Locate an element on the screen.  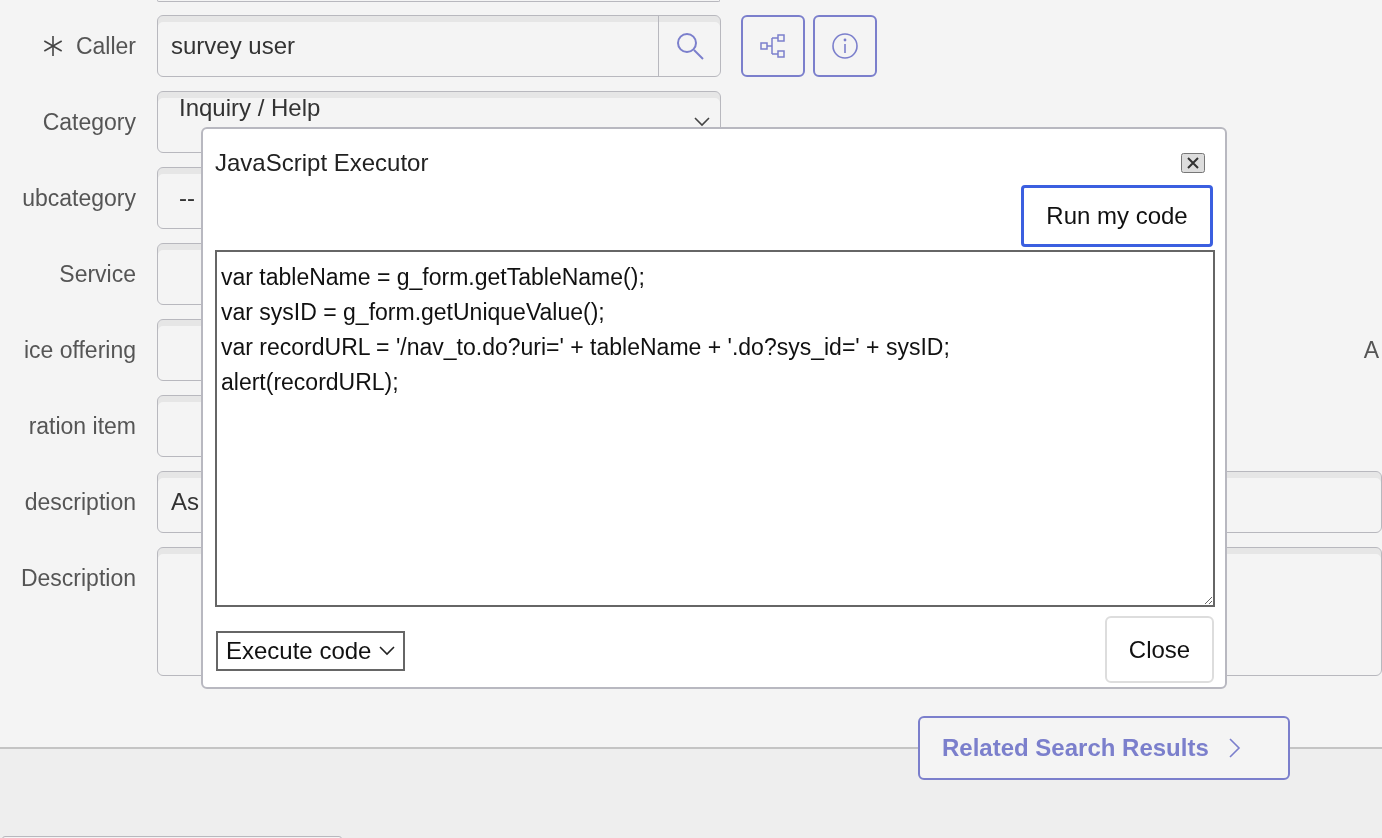
input-field: survey user is located at coordinates (439, 46).